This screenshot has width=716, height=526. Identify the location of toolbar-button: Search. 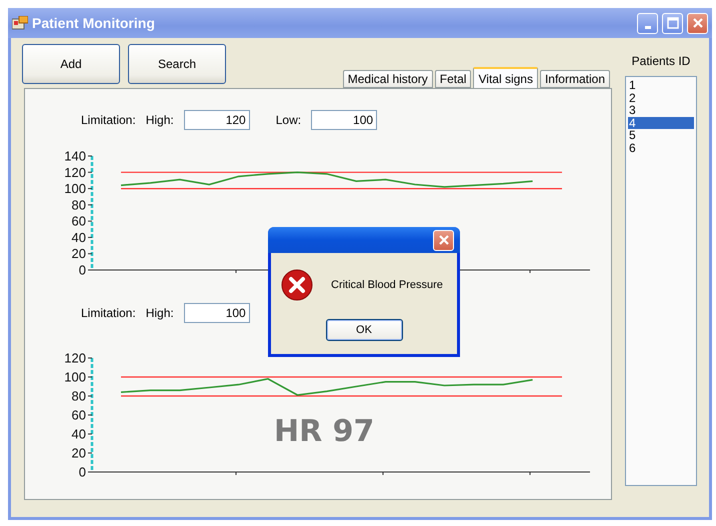
(177, 64).